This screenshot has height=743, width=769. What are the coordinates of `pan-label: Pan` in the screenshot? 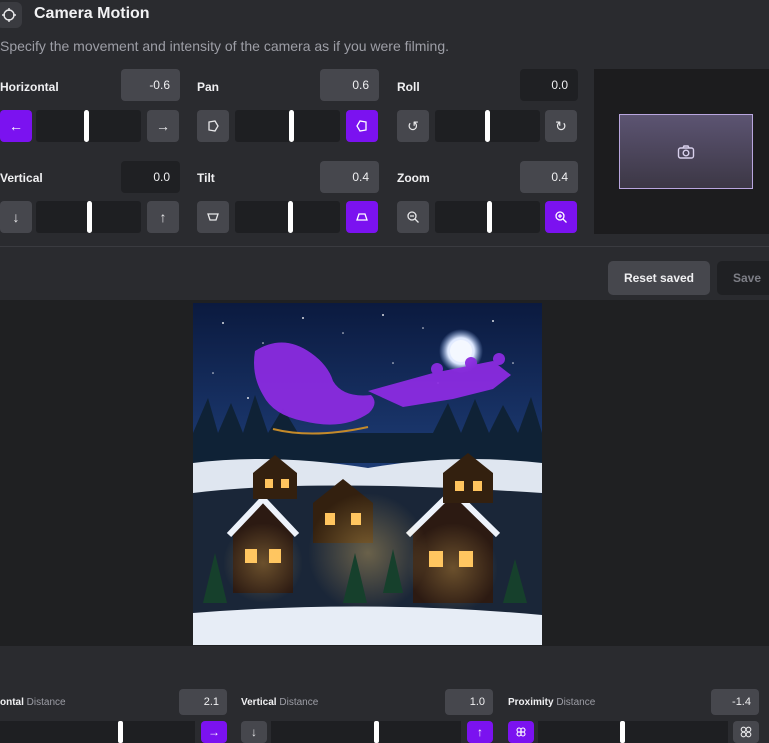 It's located at (208, 87).